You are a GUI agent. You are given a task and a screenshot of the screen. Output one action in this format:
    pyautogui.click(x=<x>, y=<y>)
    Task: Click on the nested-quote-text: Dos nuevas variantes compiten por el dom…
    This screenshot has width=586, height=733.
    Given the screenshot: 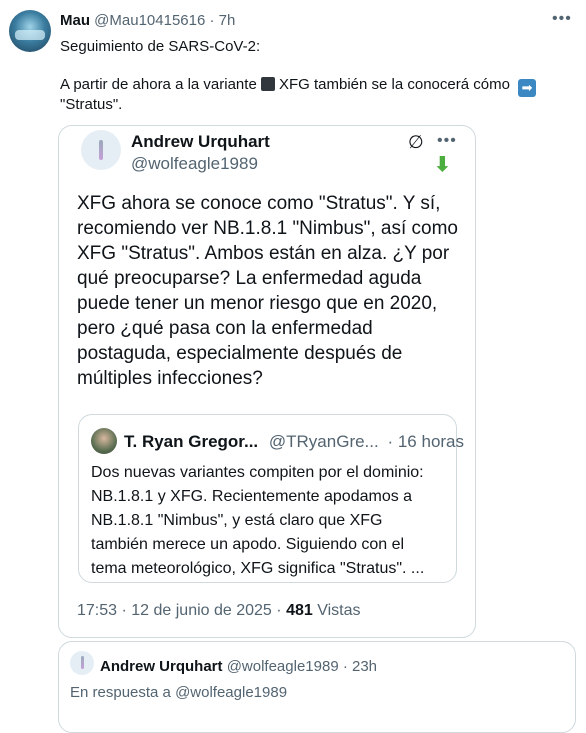 What is the action you would take?
    pyautogui.click(x=258, y=520)
    